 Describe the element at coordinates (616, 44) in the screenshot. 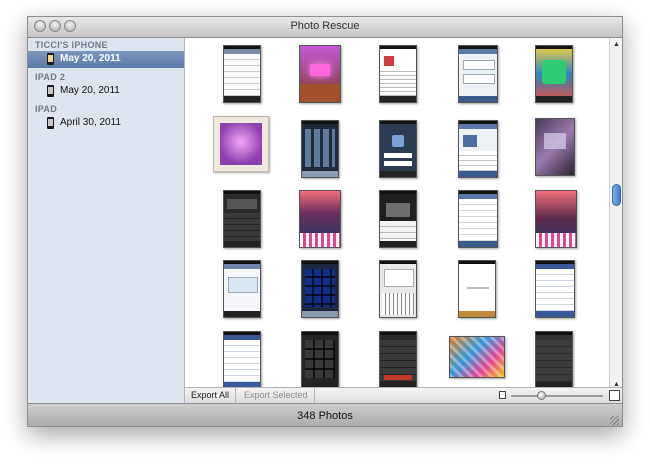

I see `scroll-up-icon: ▲` at that location.